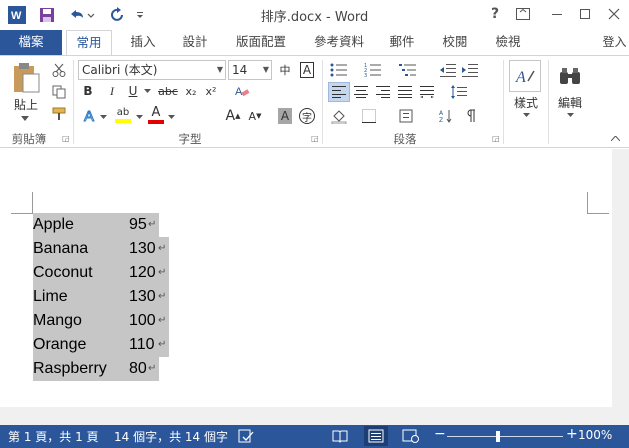 Image resolution: width=629 pixels, height=448 pixels. Describe the element at coordinates (219, 69) in the screenshot. I see `chevron-down-icon: ▼` at that location.